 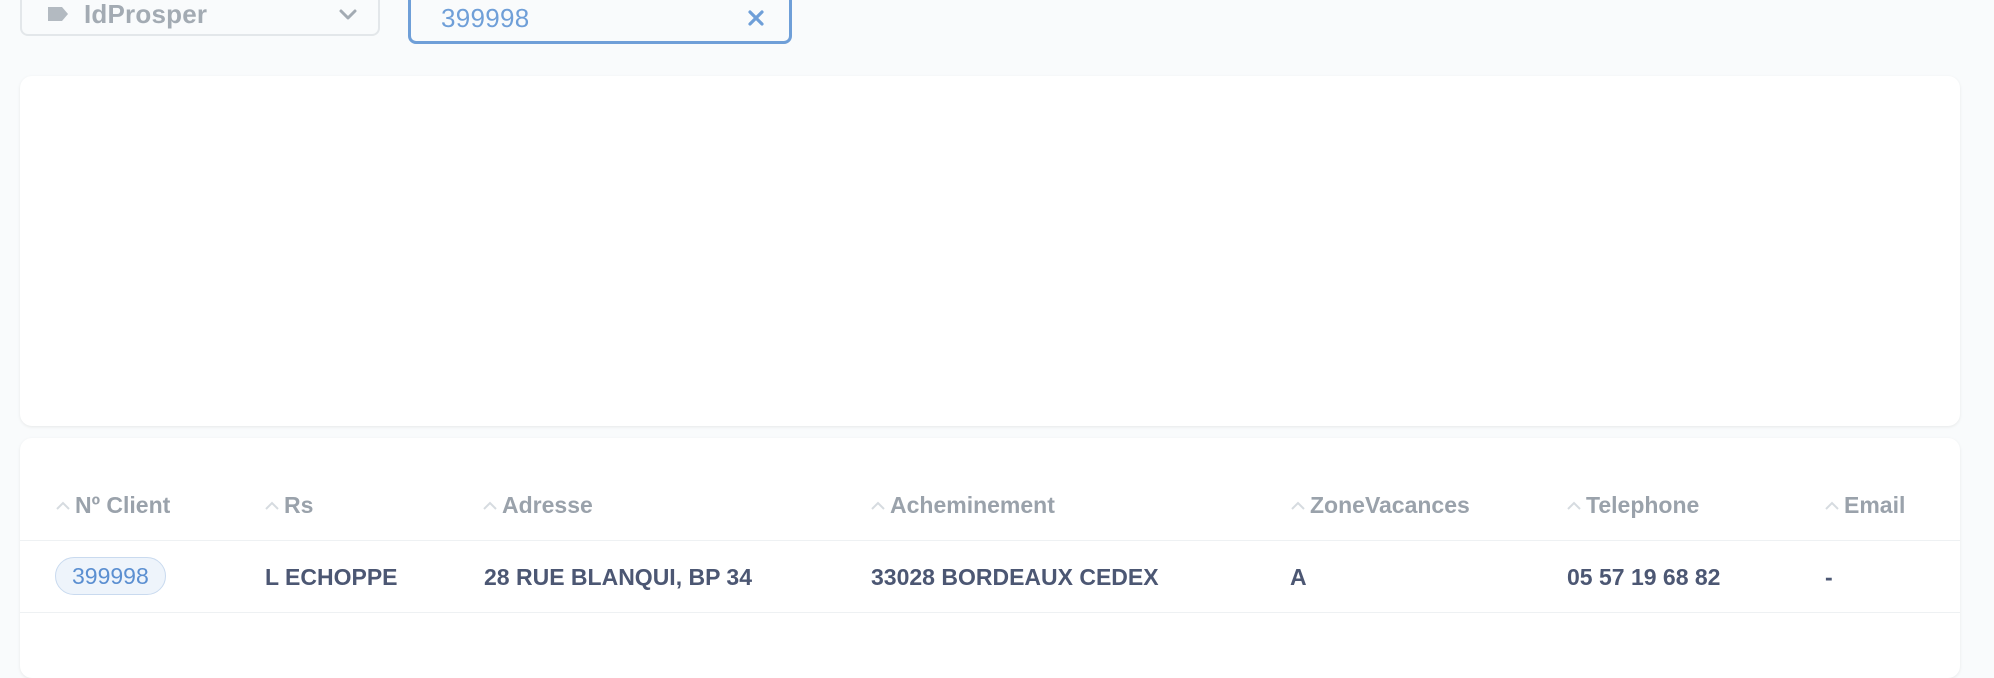 What do you see at coordinates (123, 504) in the screenshot?
I see `column-header-label: Nº Client` at bounding box center [123, 504].